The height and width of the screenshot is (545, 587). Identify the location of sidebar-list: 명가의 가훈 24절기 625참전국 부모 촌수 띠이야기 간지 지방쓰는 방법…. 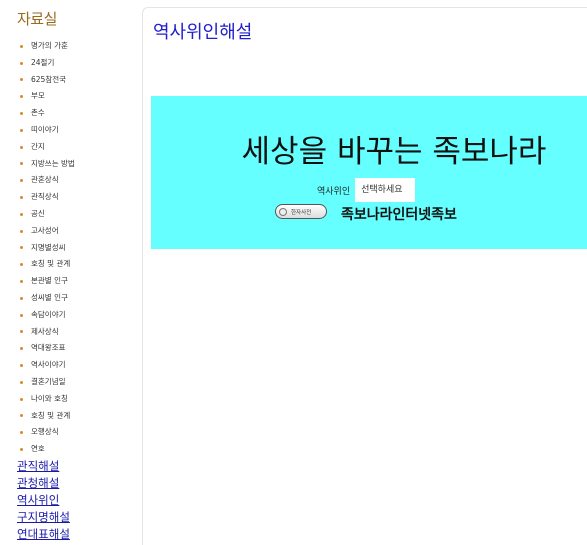
(47, 248).